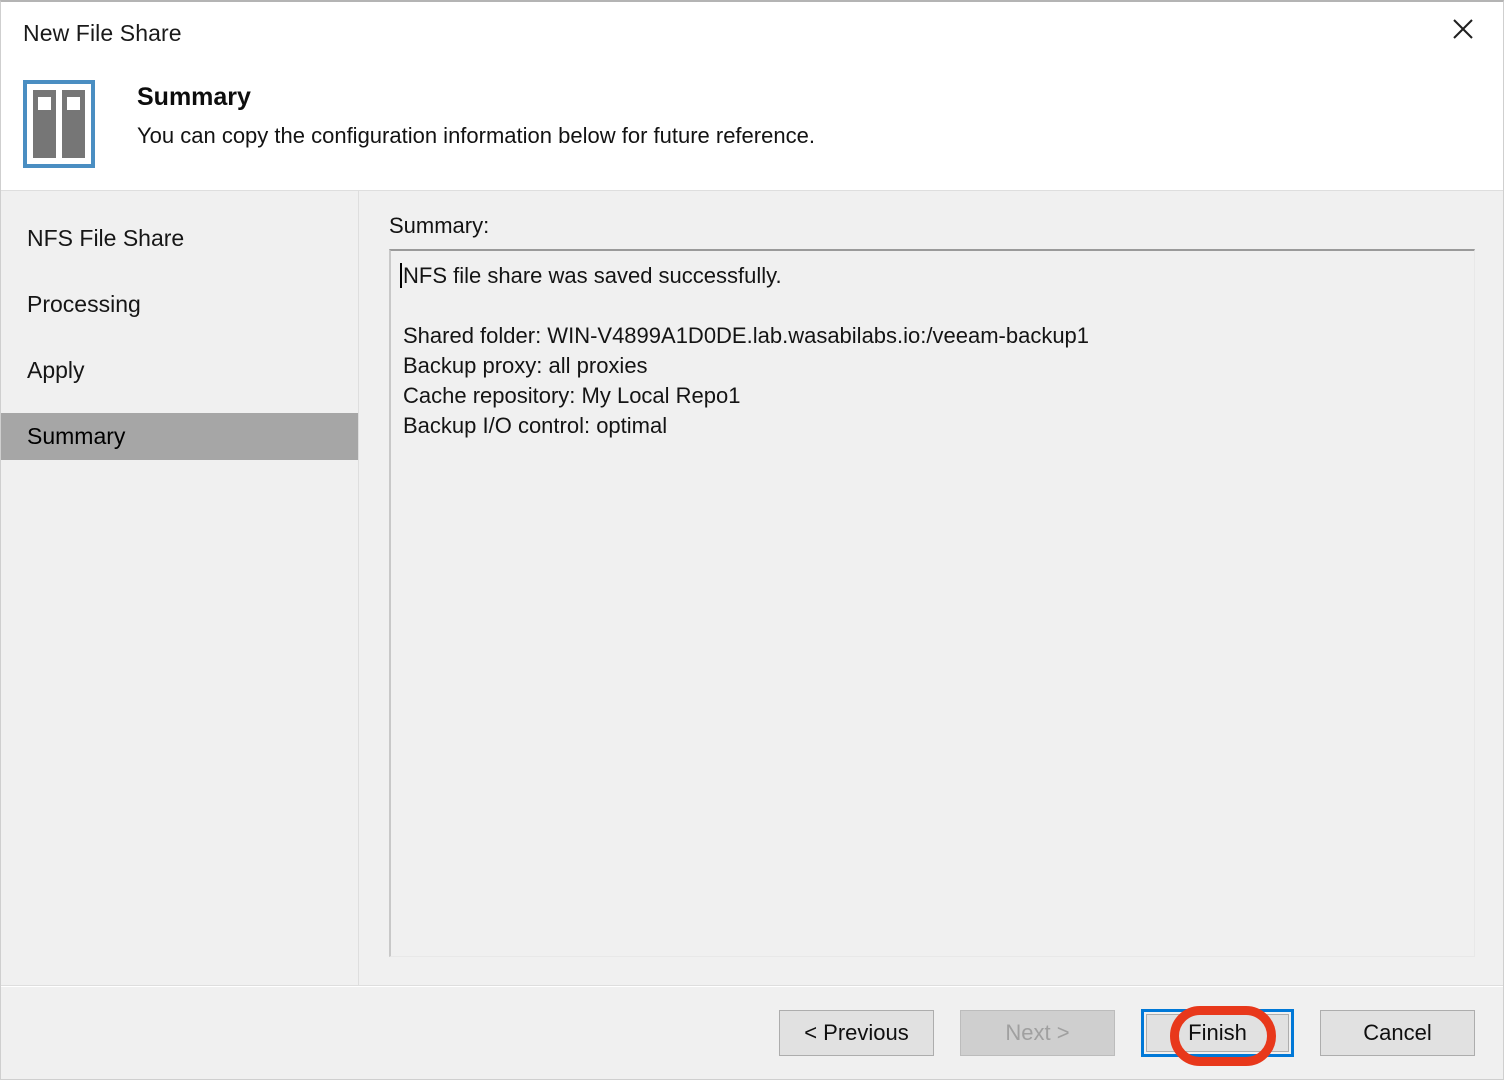  I want to click on text-caret, so click(401, 275).